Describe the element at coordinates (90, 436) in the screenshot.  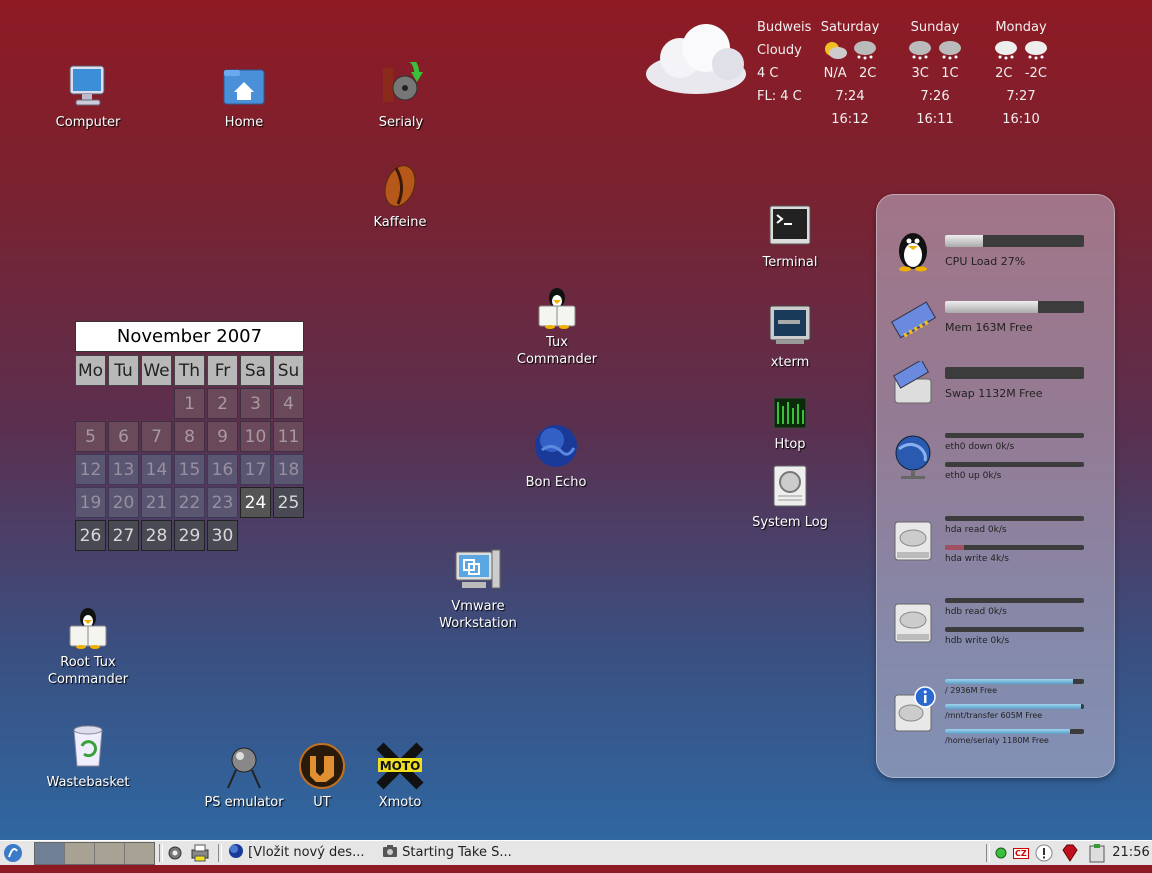
I see `calendar-day: 5` at that location.